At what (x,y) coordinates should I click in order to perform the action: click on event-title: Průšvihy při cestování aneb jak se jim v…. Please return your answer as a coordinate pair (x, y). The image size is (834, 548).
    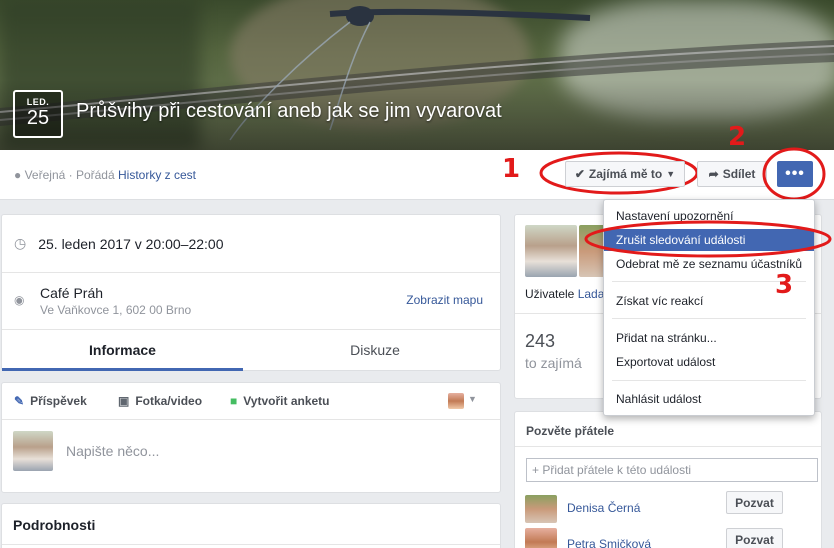
    Looking at the image, I should click on (289, 111).